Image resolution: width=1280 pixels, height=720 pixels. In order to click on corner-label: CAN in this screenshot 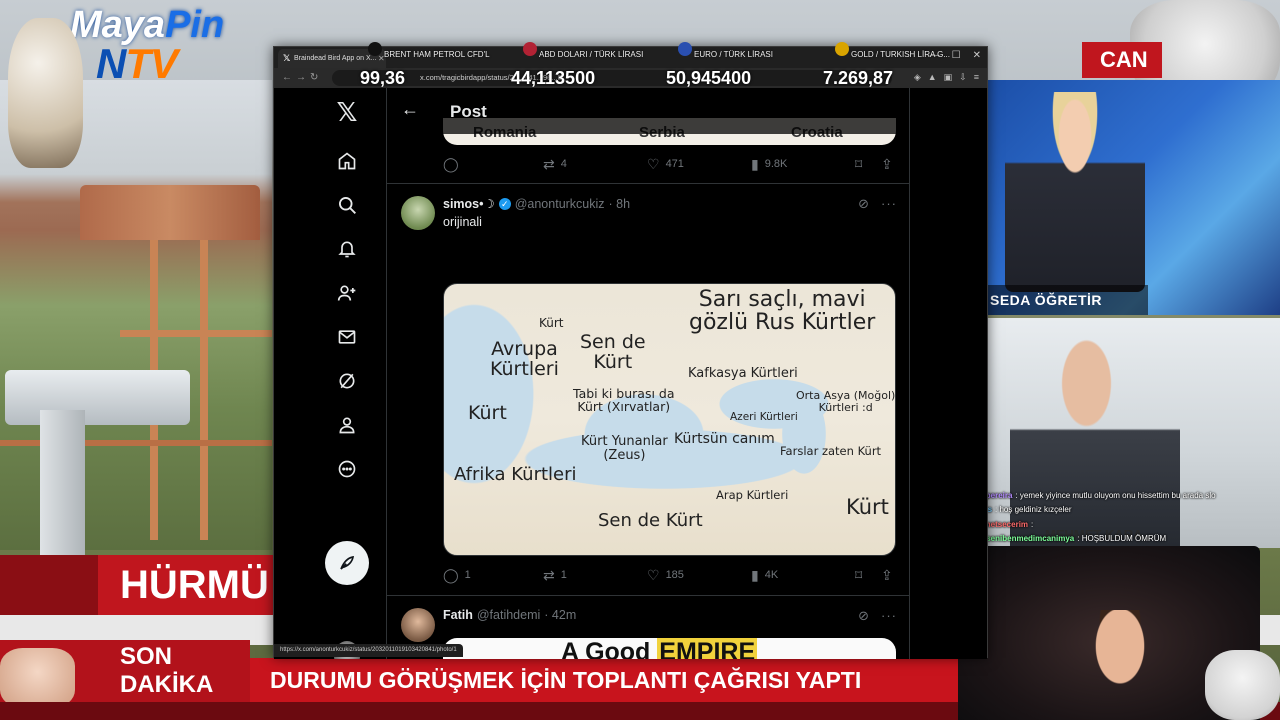, I will do `click(1122, 60)`.